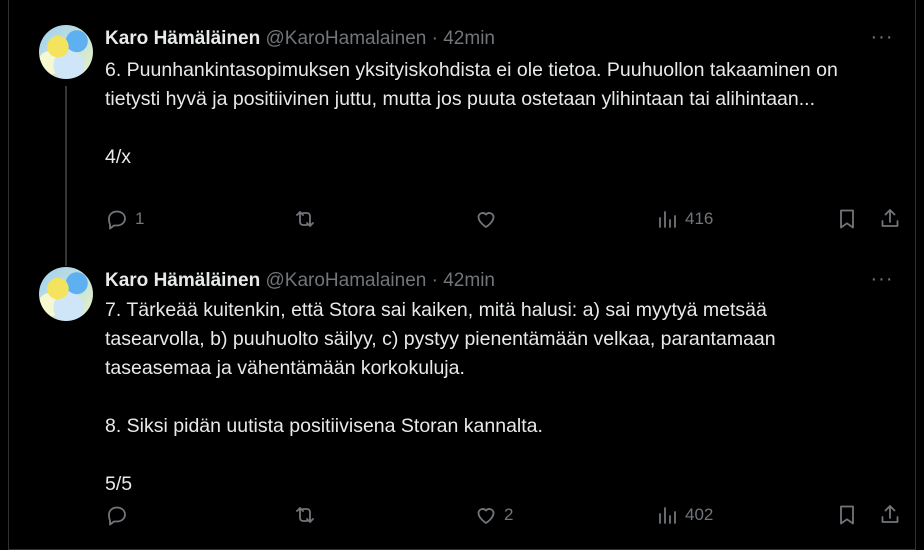 This screenshot has height=550, width=924. I want to click on reply-button: 1, so click(124, 219).